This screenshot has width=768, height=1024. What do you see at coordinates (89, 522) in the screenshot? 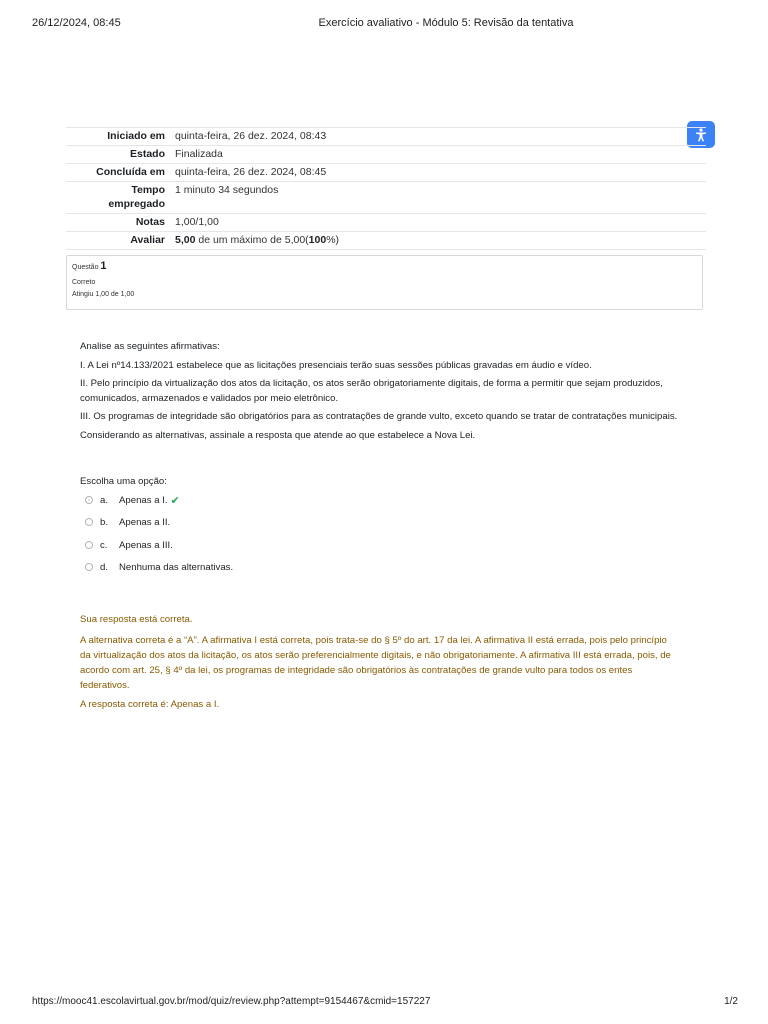
I see `radio-b` at bounding box center [89, 522].